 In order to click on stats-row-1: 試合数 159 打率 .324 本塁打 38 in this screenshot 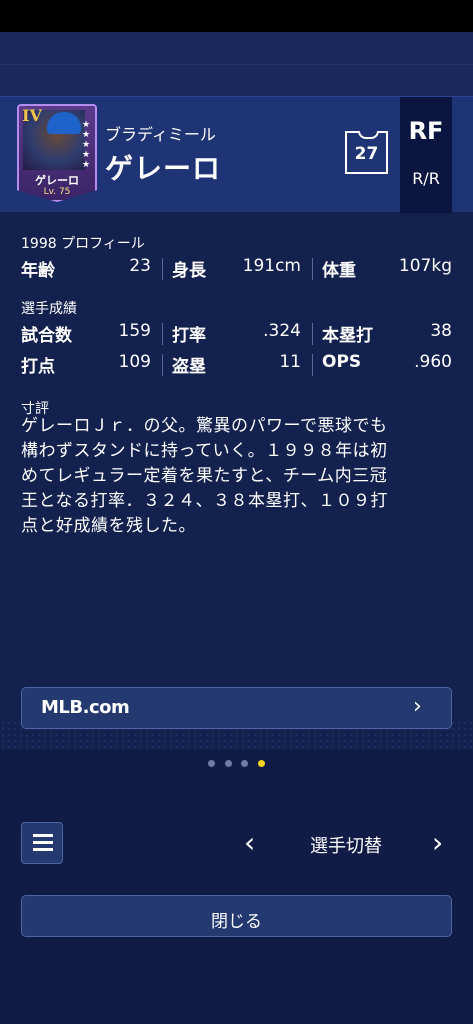, I will do `click(237, 335)`.